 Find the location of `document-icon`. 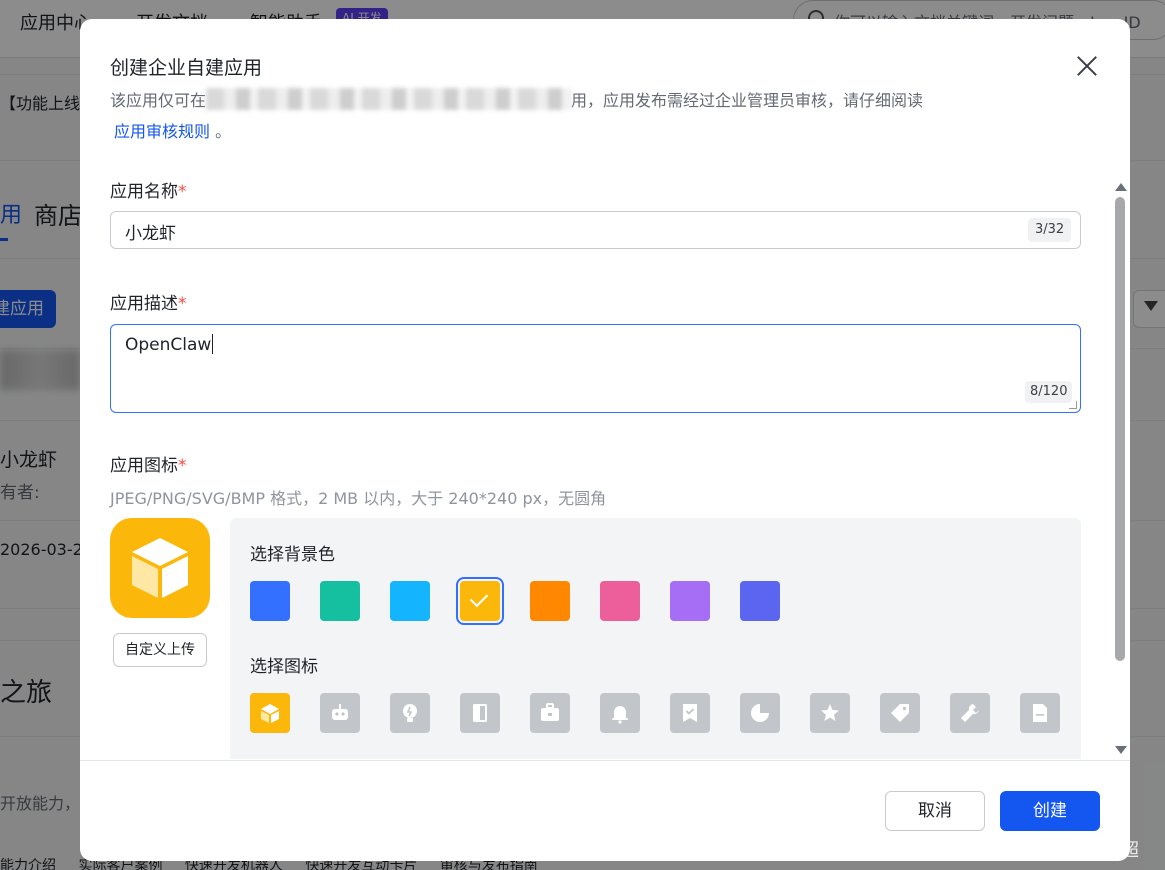

document-icon is located at coordinates (1040, 713).